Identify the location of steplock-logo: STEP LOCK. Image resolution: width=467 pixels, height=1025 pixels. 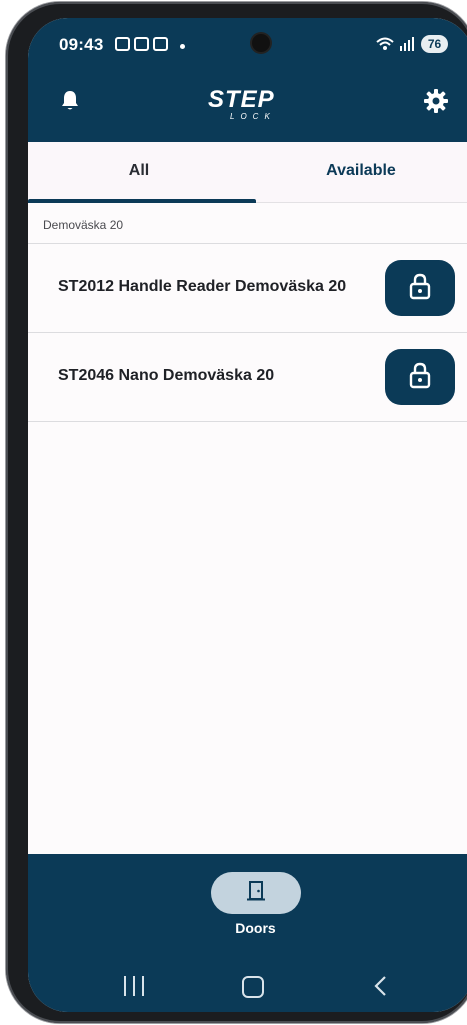
(253, 106).